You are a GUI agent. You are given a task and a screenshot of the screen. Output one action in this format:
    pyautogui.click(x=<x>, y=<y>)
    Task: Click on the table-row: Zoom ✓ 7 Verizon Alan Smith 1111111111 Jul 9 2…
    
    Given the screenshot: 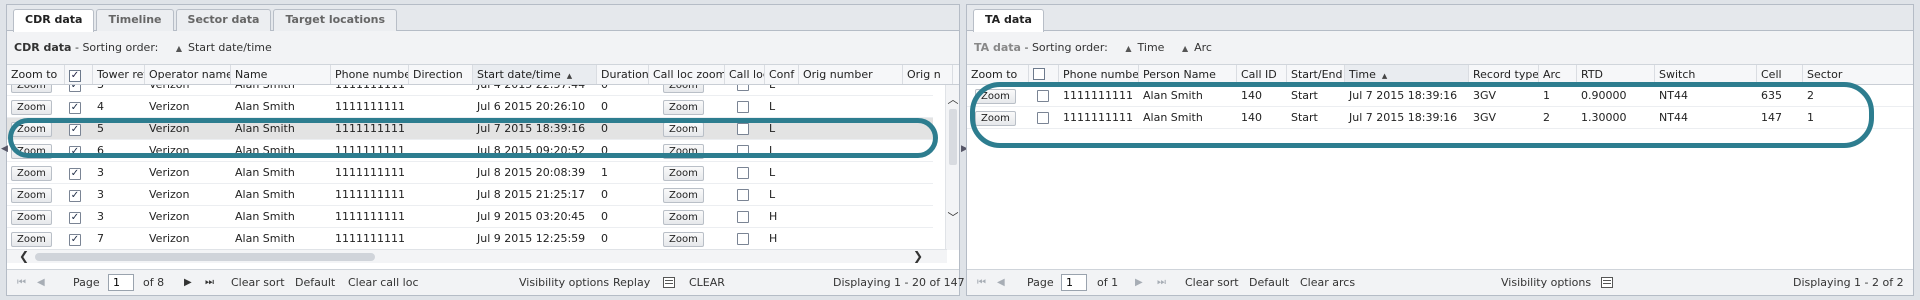 What is the action you would take?
    pyautogui.click(x=470, y=239)
    